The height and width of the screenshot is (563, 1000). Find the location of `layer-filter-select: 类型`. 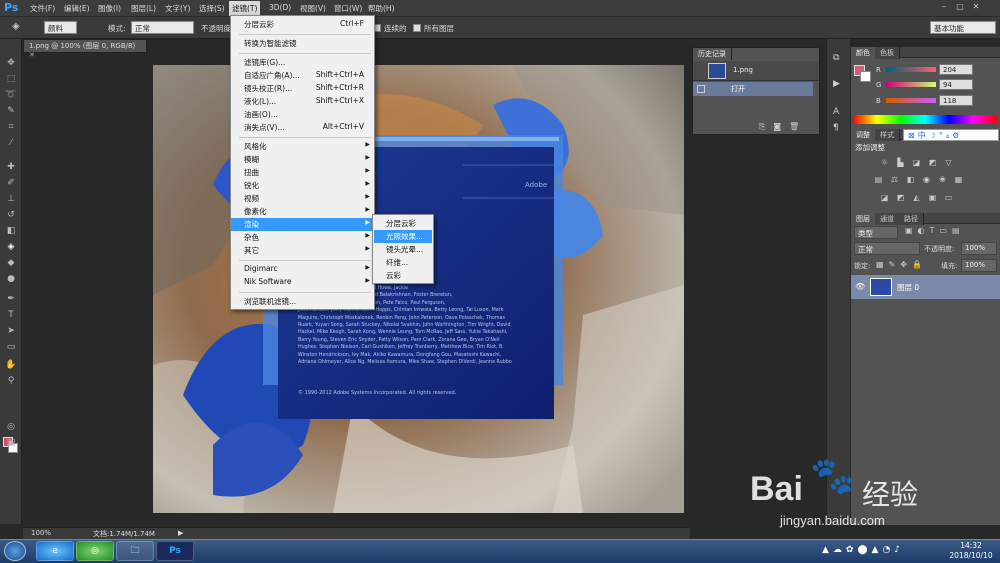

layer-filter-select: 类型 is located at coordinates (876, 232).